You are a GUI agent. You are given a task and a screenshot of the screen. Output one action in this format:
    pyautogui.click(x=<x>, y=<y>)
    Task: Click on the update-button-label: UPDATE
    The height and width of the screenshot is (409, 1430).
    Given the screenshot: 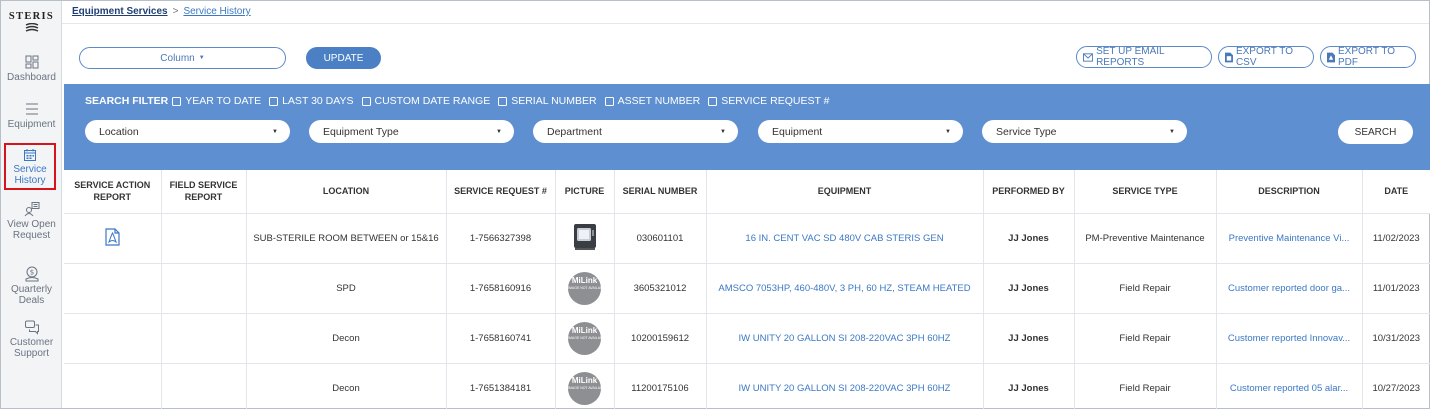 What is the action you would take?
    pyautogui.click(x=343, y=58)
    